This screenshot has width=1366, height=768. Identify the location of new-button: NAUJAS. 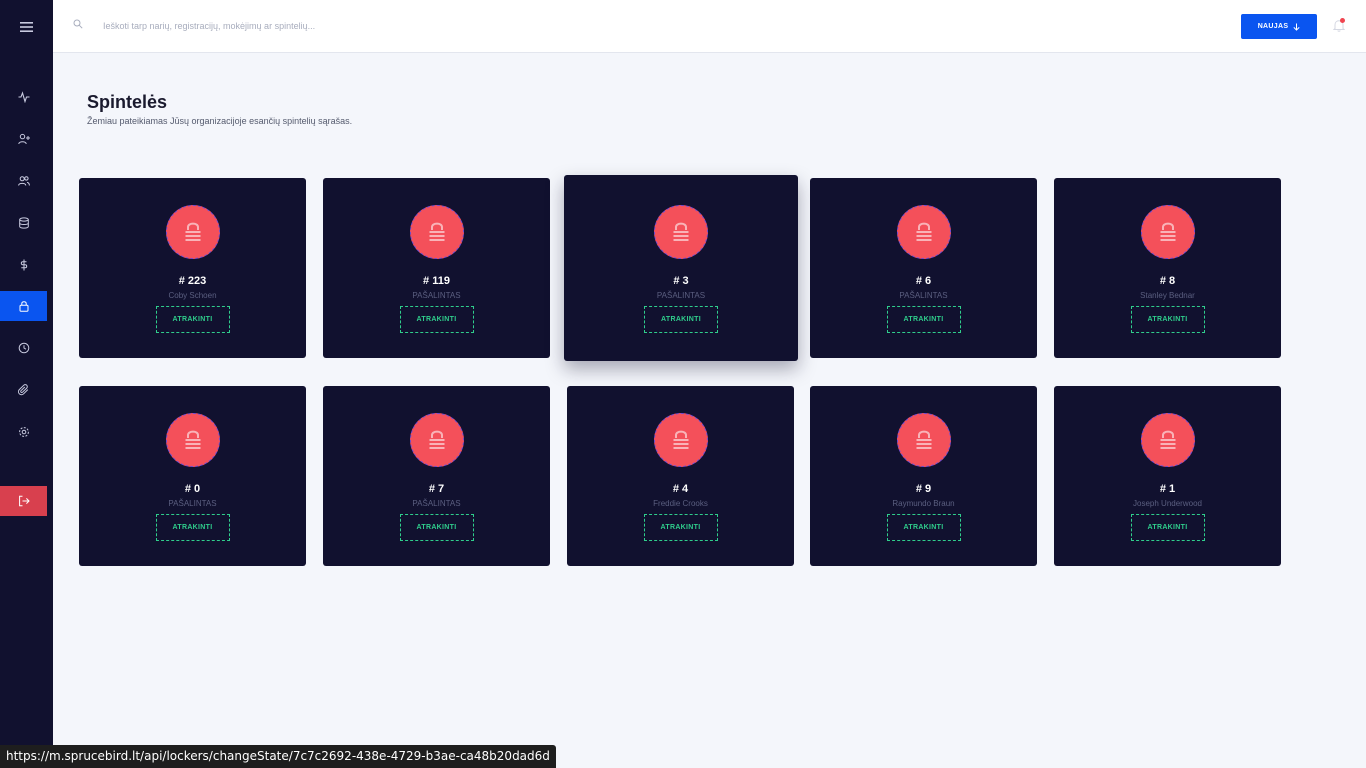
(1279, 26).